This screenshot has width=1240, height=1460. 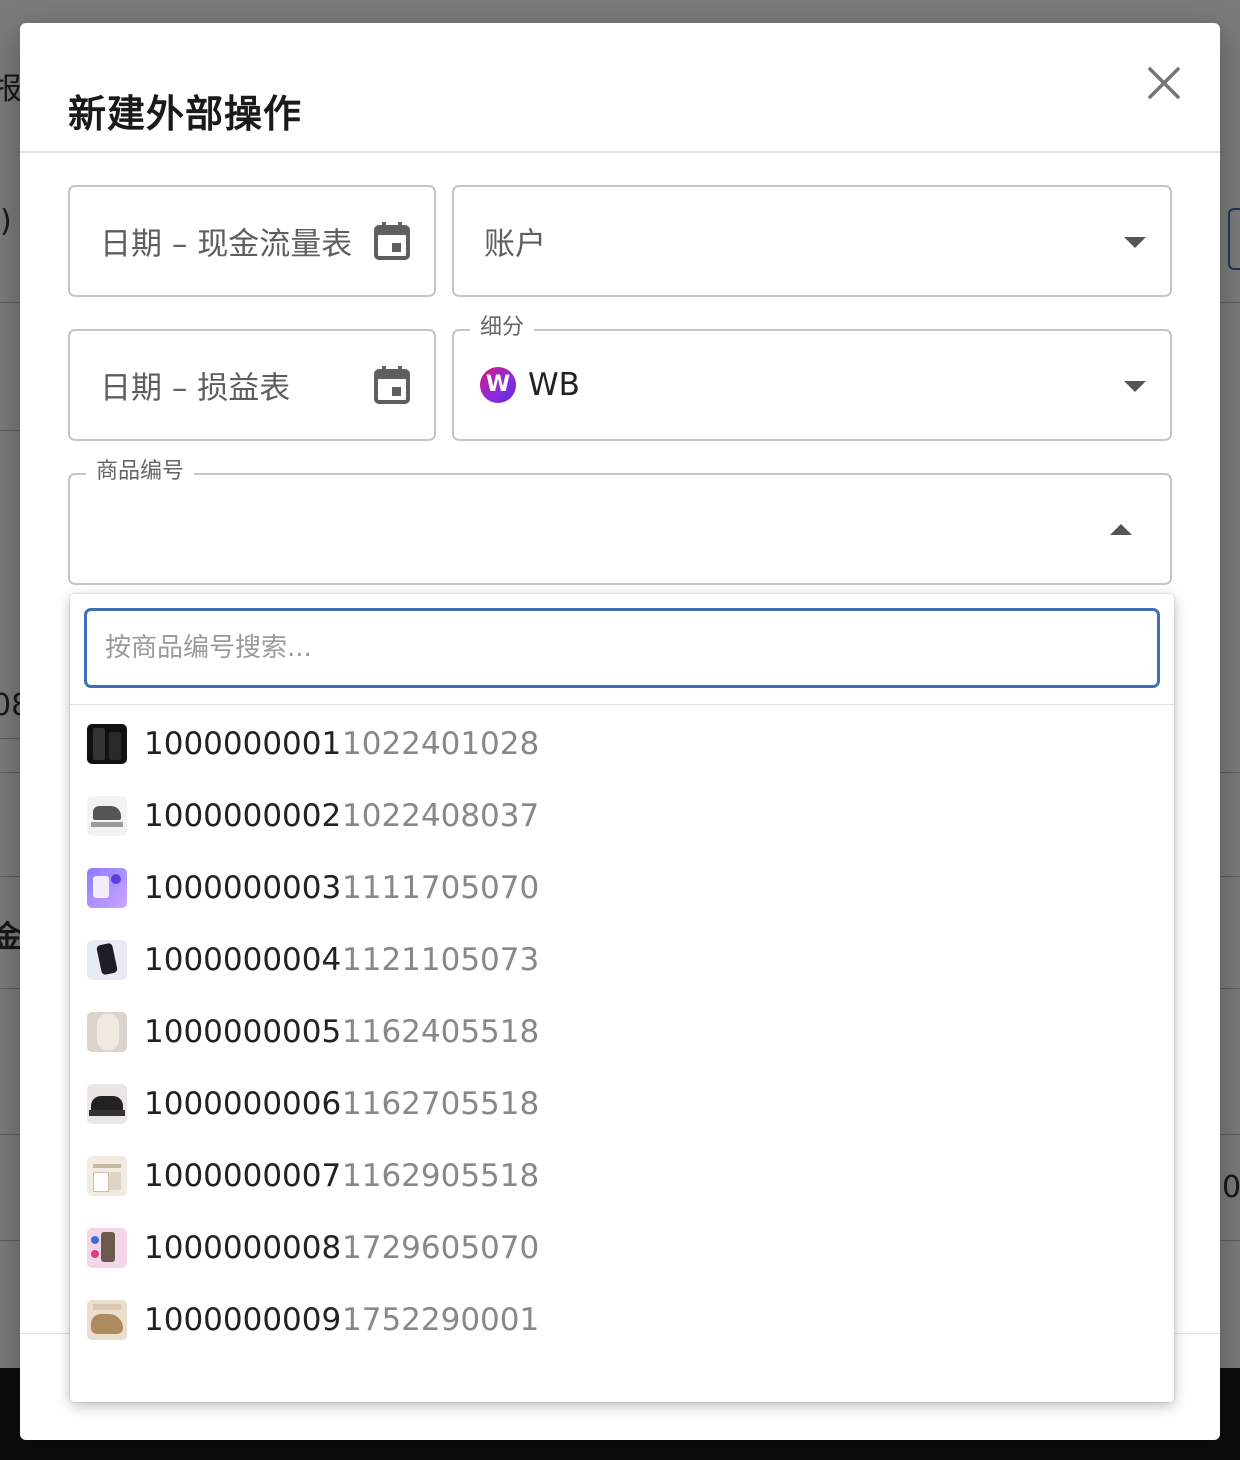 What do you see at coordinates (195, 388) in the screenshot?
I see `date-pnl-placeholder: 日期 – 损益表` at bounding box center [195, 388].